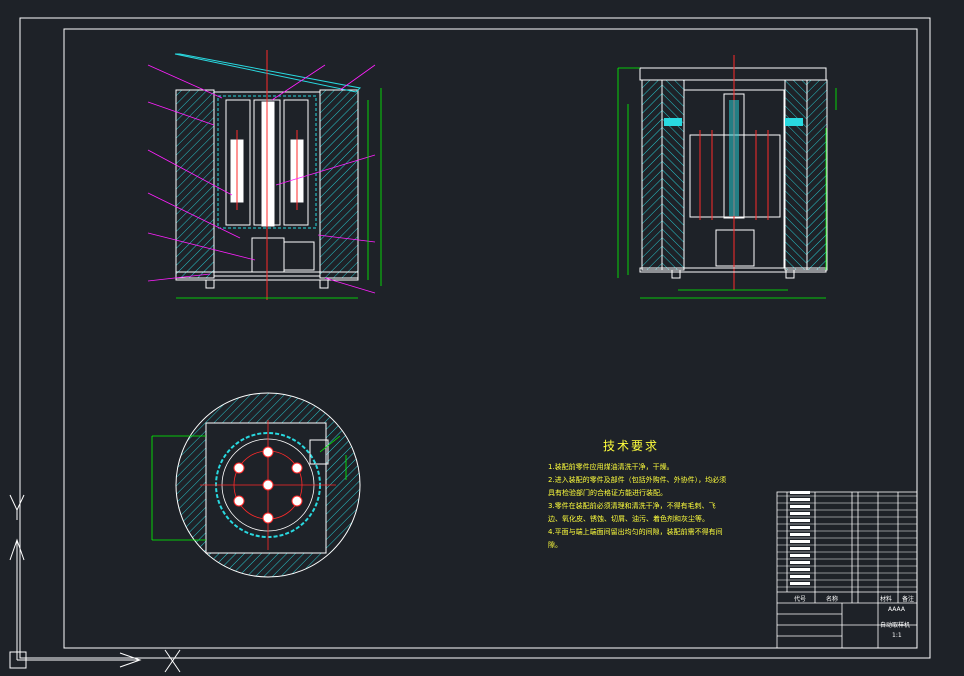 Image resolution: width=964 pixels, height=676 pixels. Describe the element at coordinates (897, 635) in the screenshot. I see `title-block-scale: 1:1` at that location.